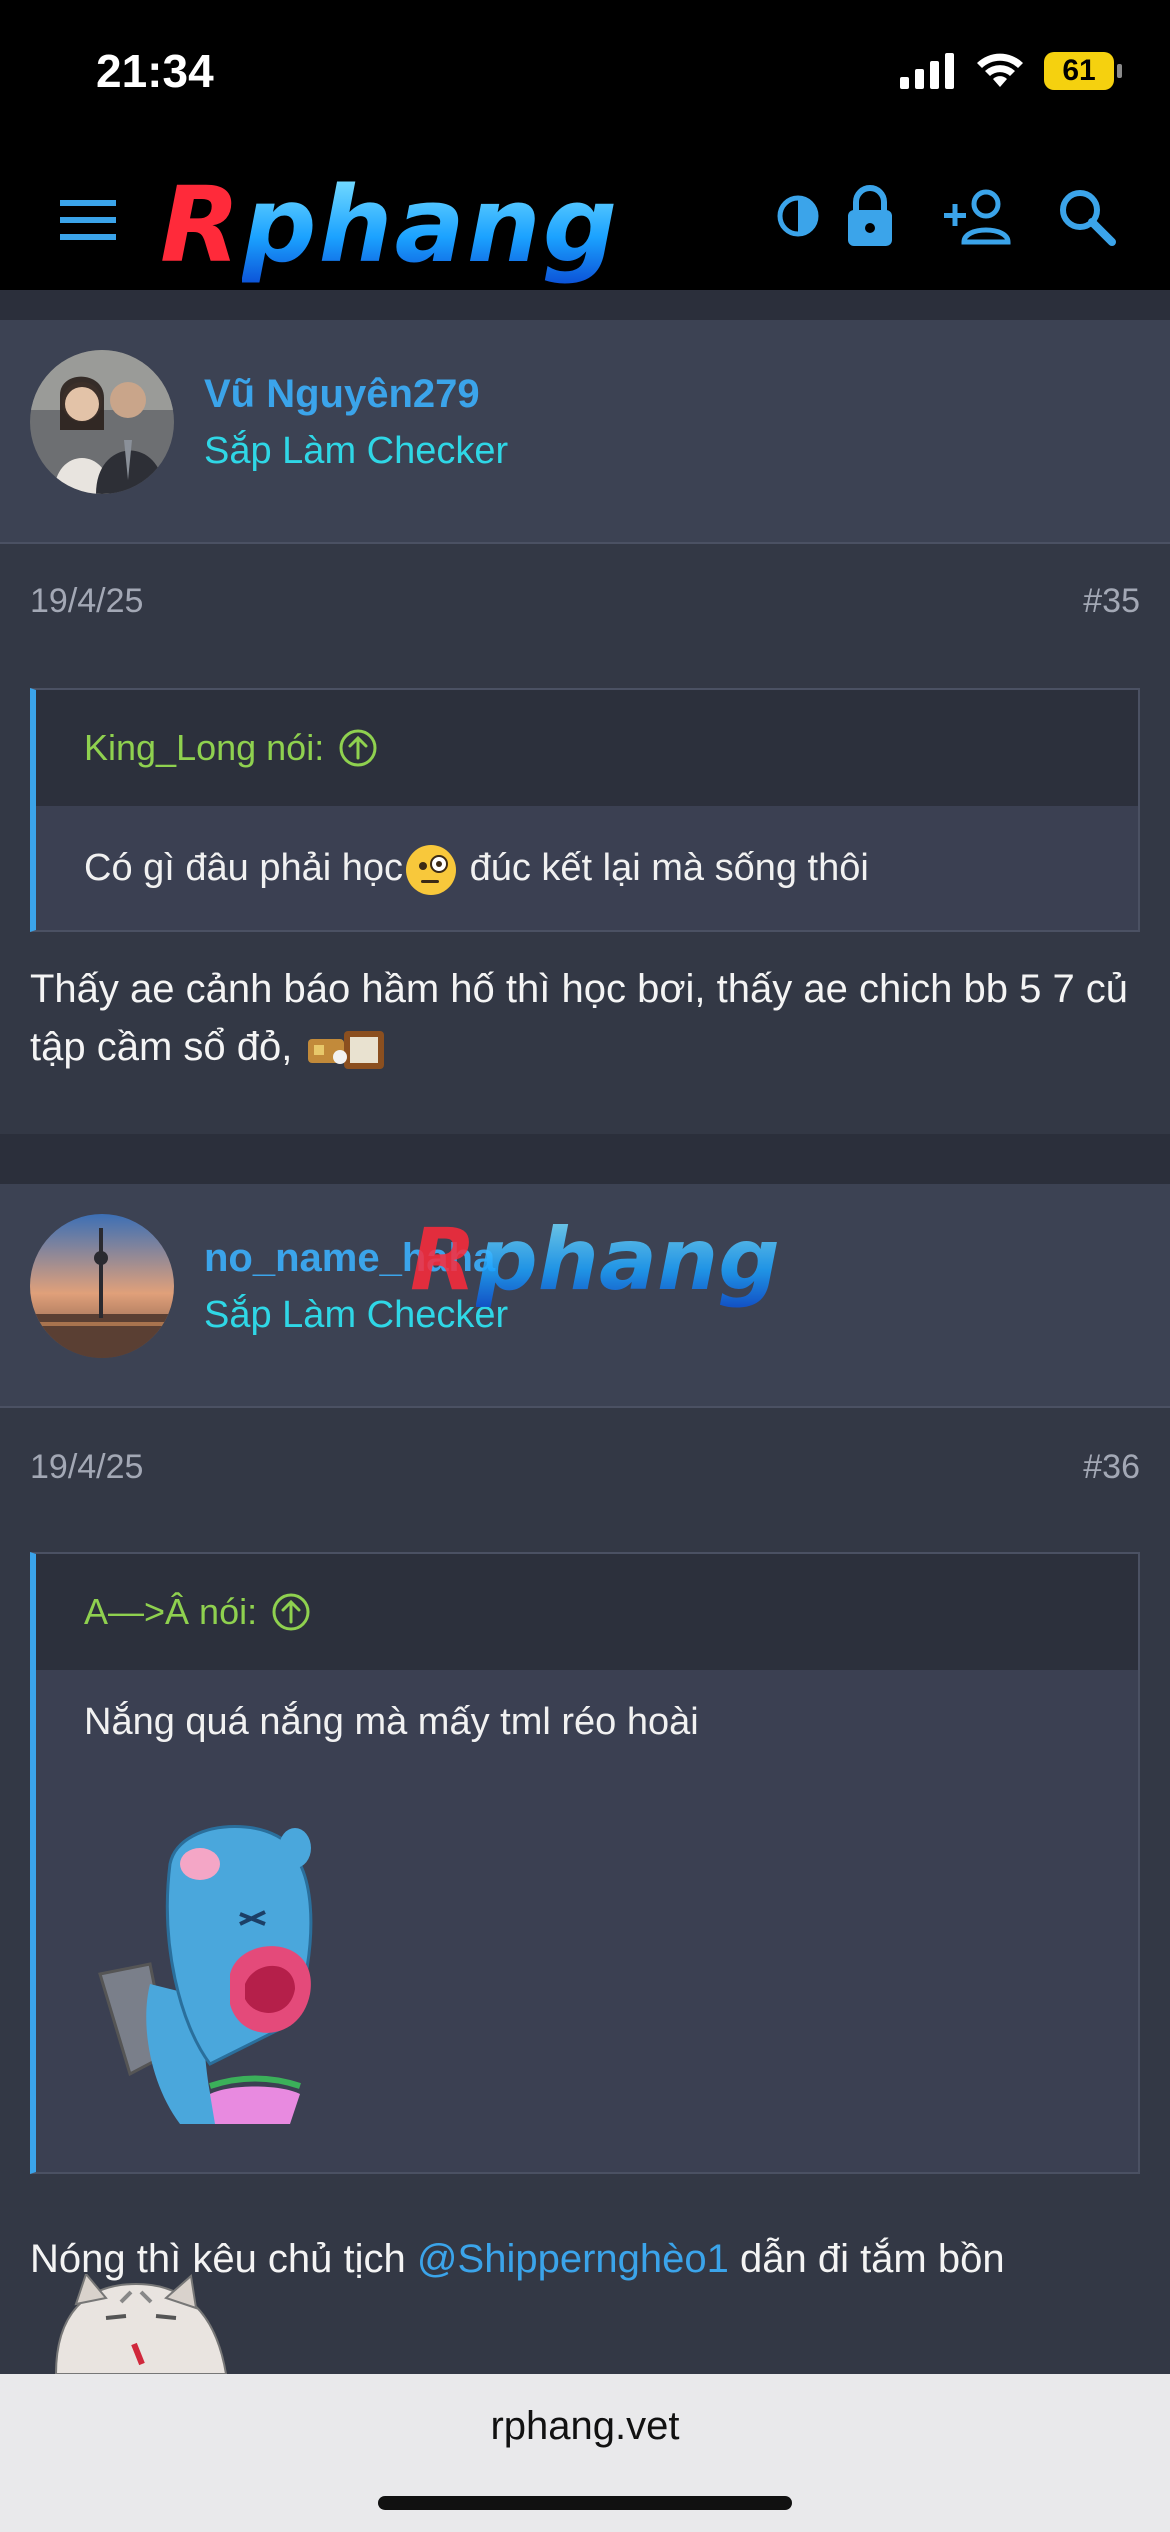 The image size is (1170, 2532). I want to click on user-mention-link: @Shippernghèo1, so click(573, 2259).